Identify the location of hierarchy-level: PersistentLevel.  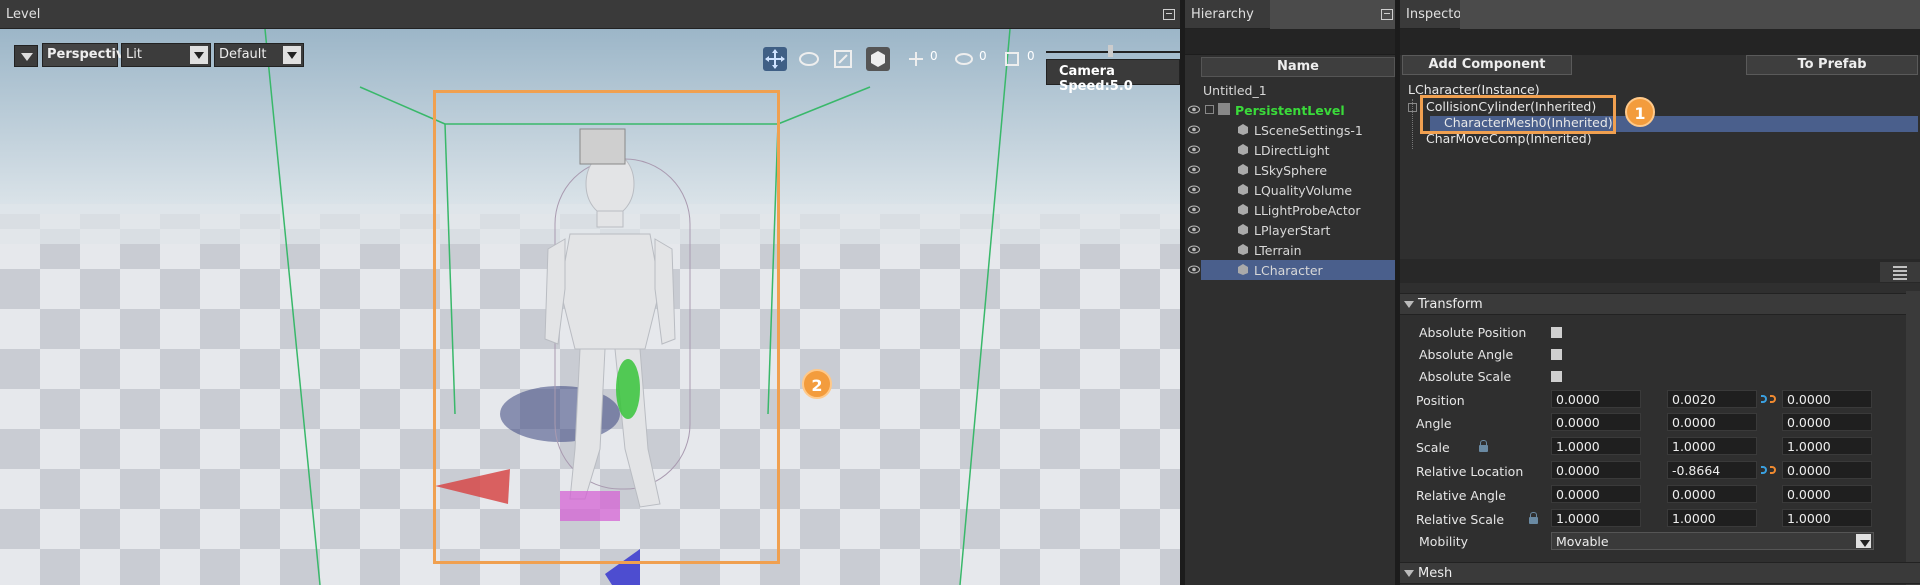
(1290, 110).